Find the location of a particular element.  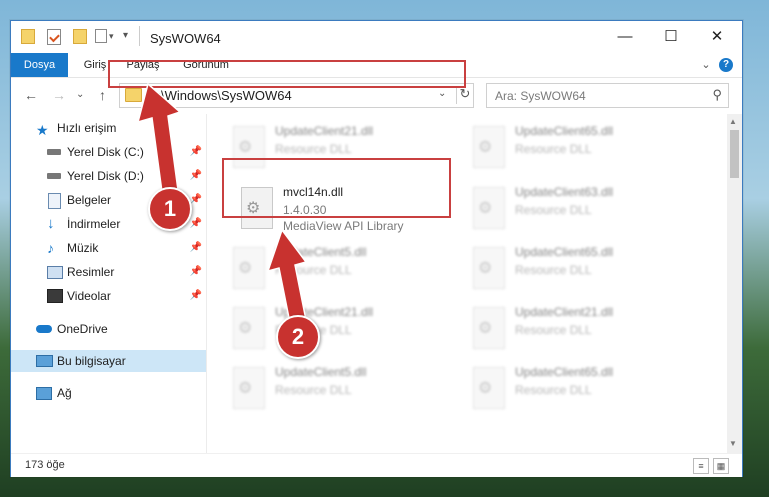

help-icon: ? is located at coordinates (727, 65).